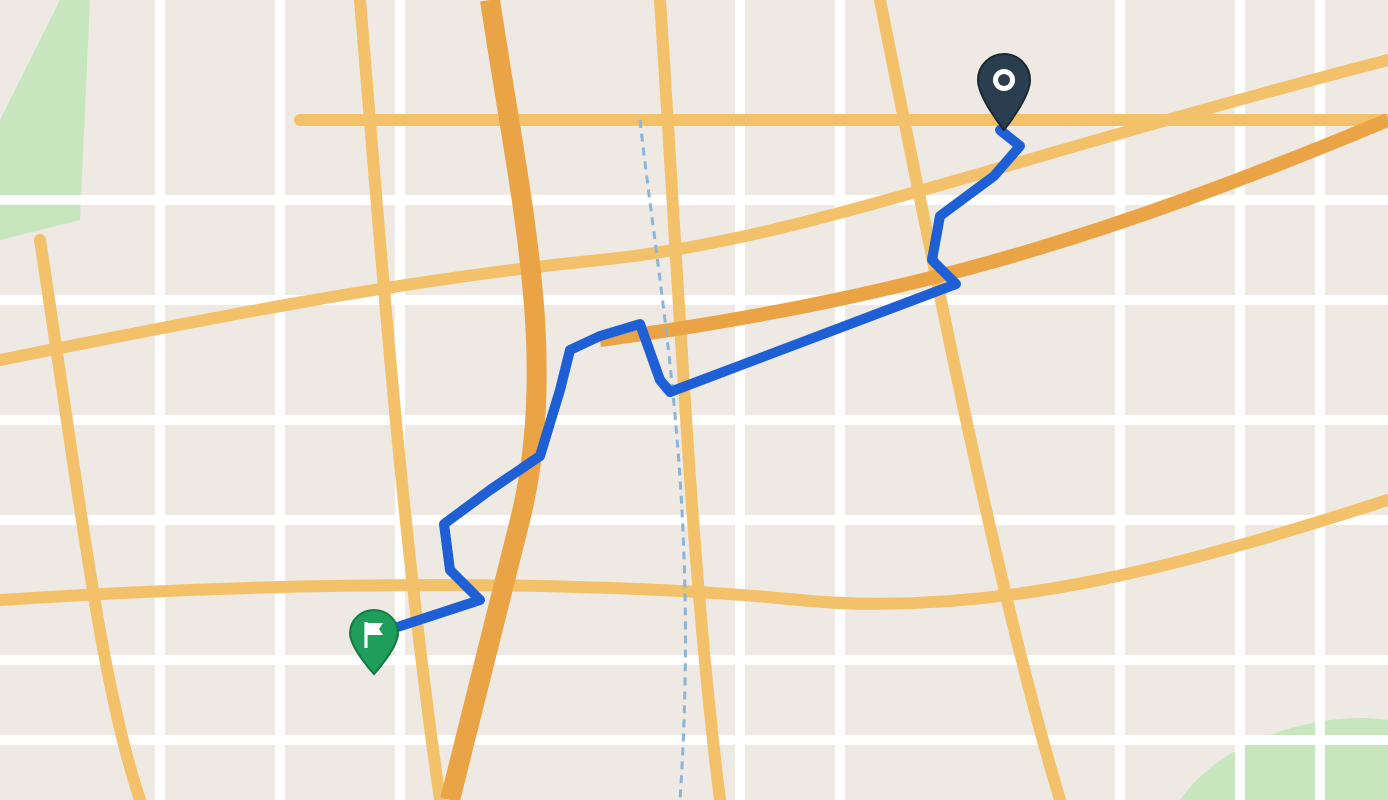 This screenshot has height=800, width=1388. I want to click on location-pin-icon, so click(1004, 92).